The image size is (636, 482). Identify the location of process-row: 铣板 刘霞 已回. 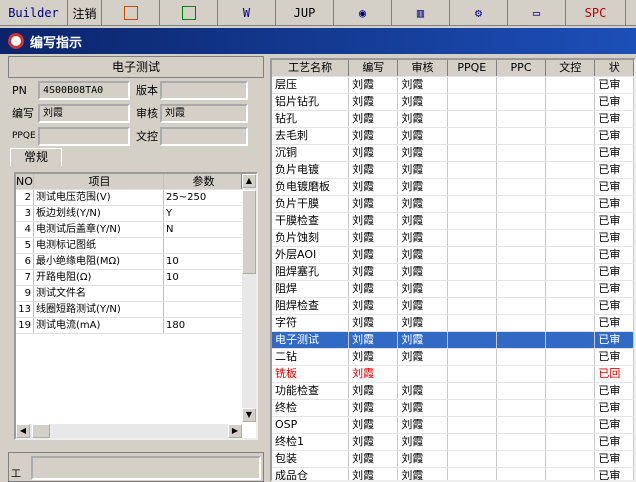
(453, 374).